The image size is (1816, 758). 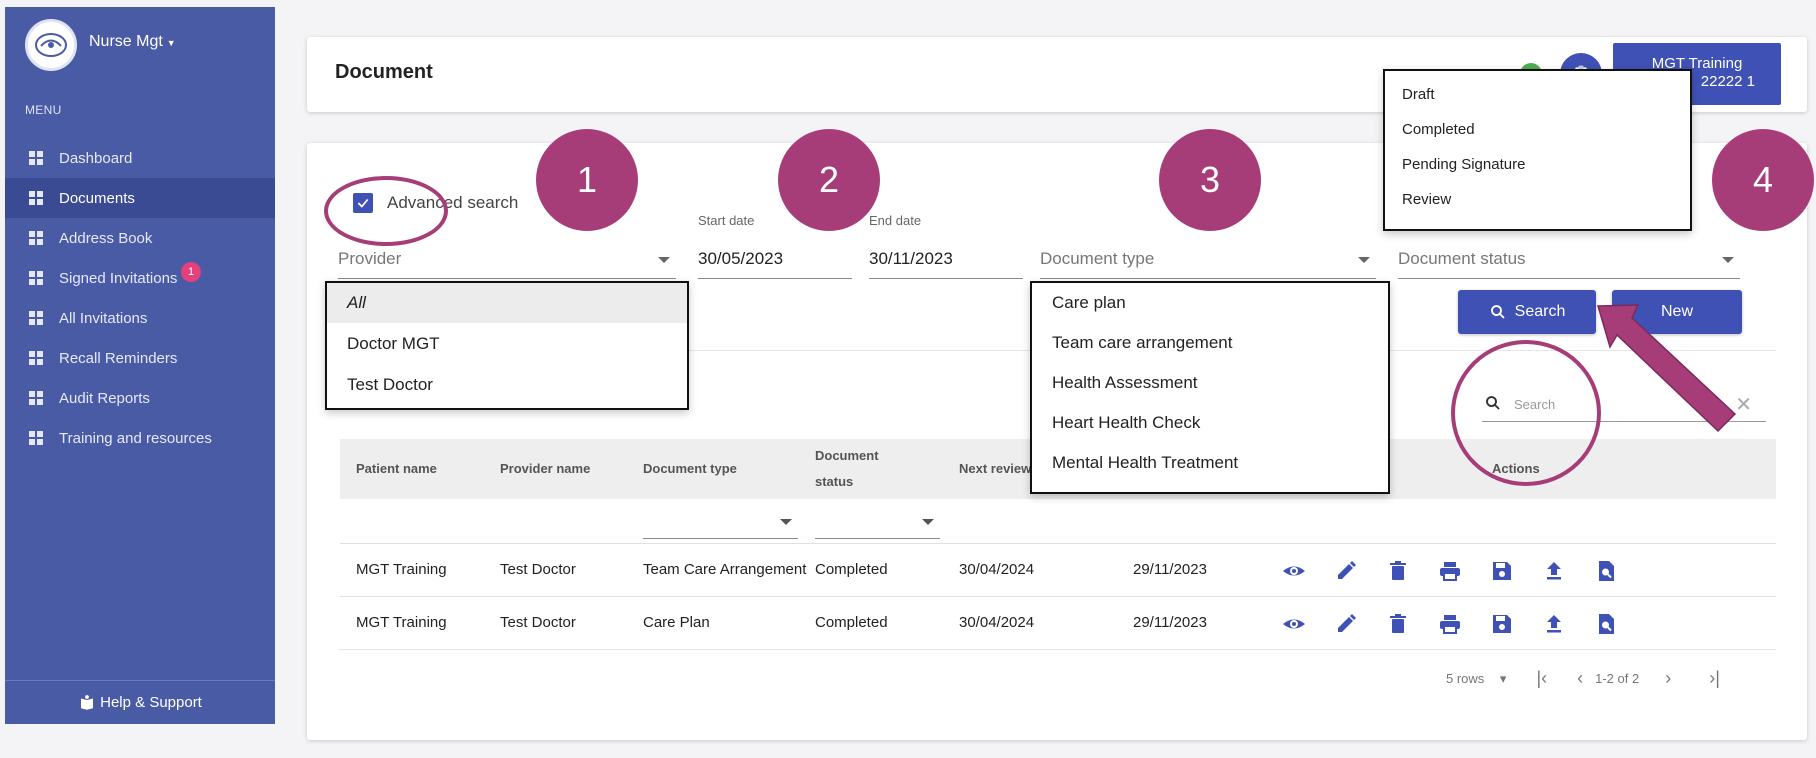 What do you see at coordinates (690, 469) in the screenshot?
I see `column-header: Document type` at bounding box center [690, 469].